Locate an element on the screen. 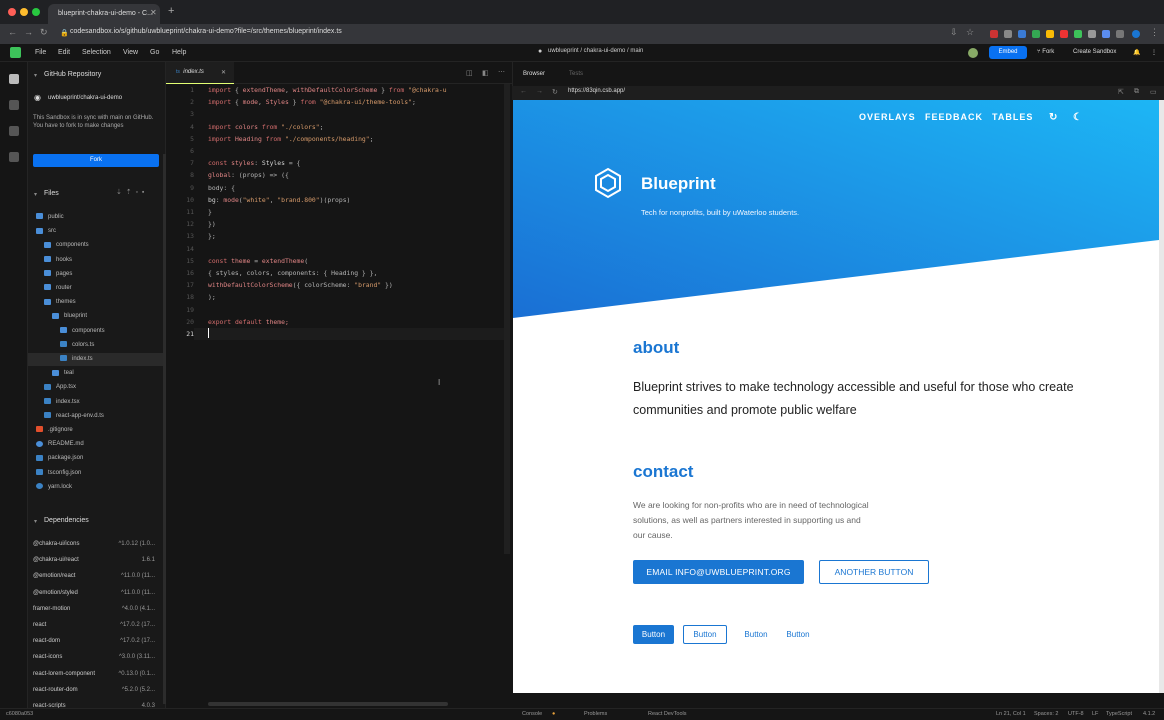  sidebar-fork-button: Fork is located at coordinates (96, 160).